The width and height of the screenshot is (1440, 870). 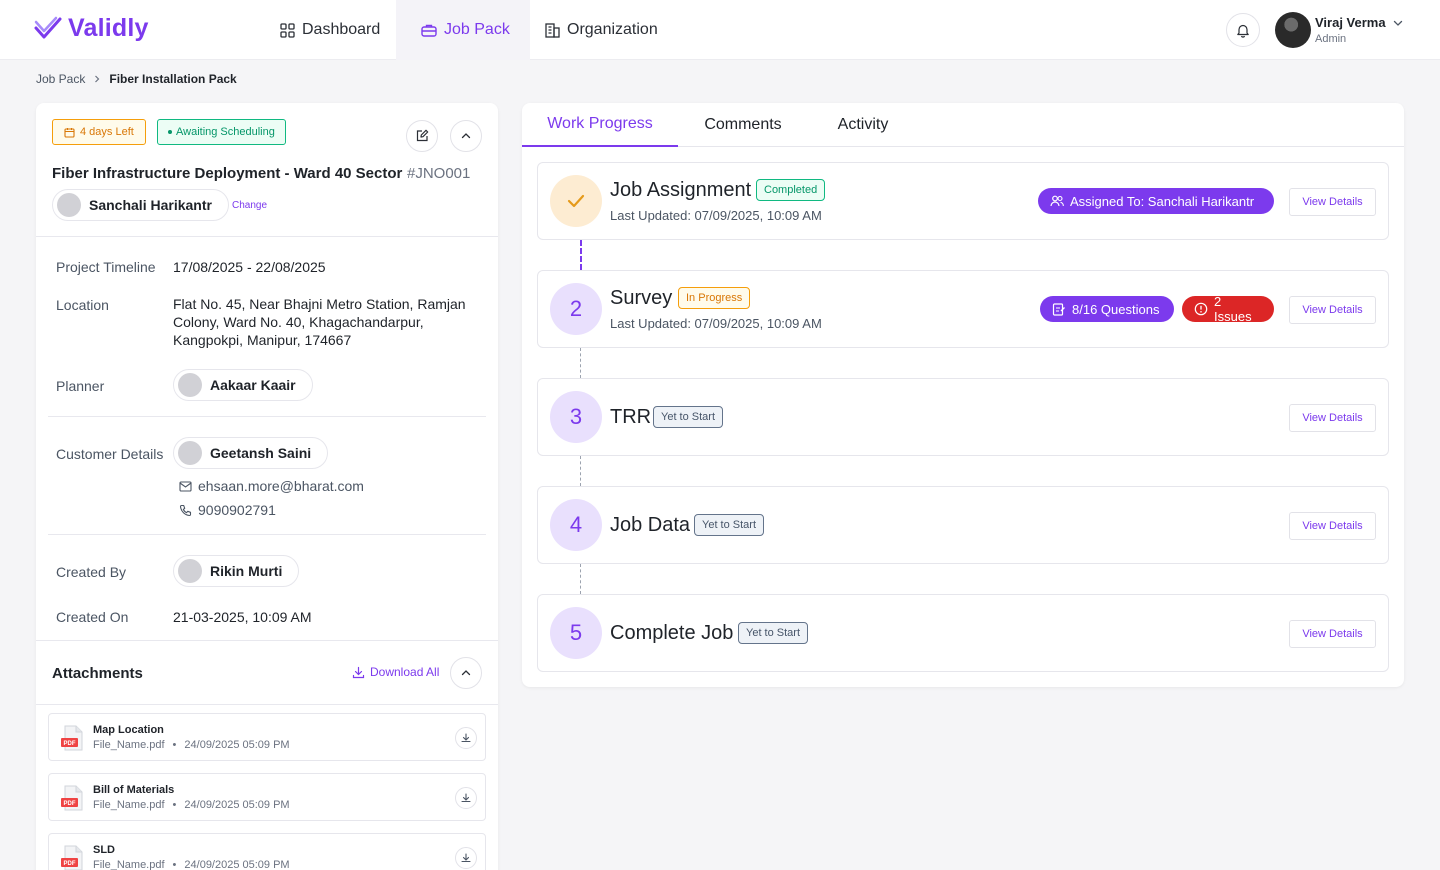 I want to click on customer-label: Customer Details, so click(x=110, y=454).